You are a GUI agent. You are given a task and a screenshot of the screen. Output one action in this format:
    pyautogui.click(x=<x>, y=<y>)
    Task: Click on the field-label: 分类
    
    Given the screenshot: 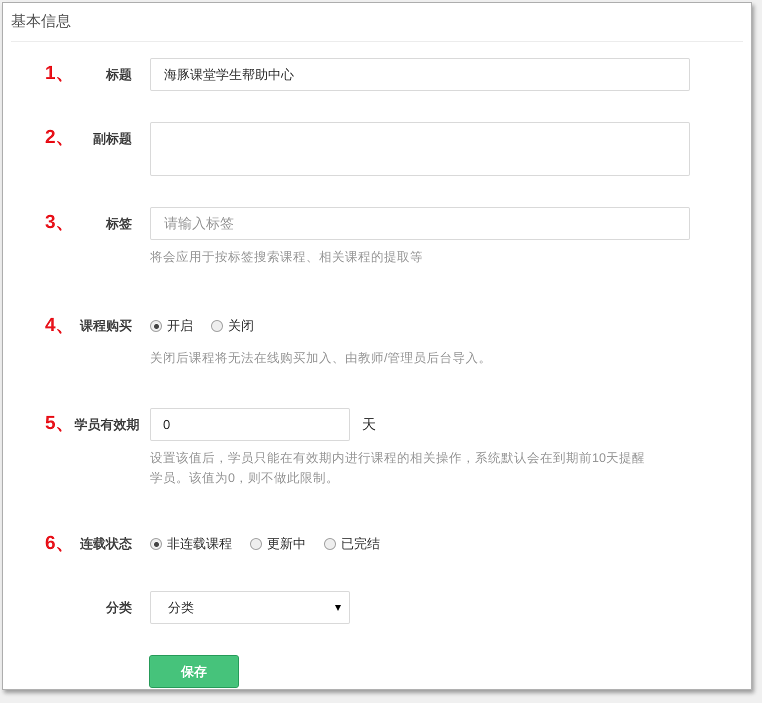 What is the action you would take?
    pyautogui.click(x=119, y=607)
    